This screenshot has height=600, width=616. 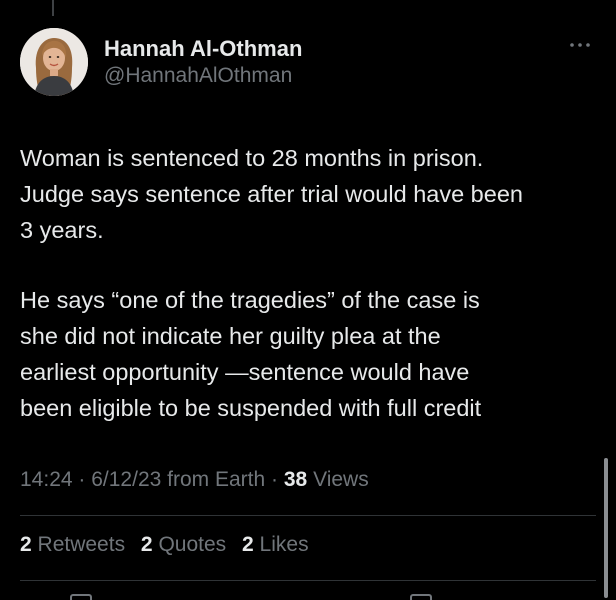 I want to click on thread-connector-line, so click(x=53, y=8).